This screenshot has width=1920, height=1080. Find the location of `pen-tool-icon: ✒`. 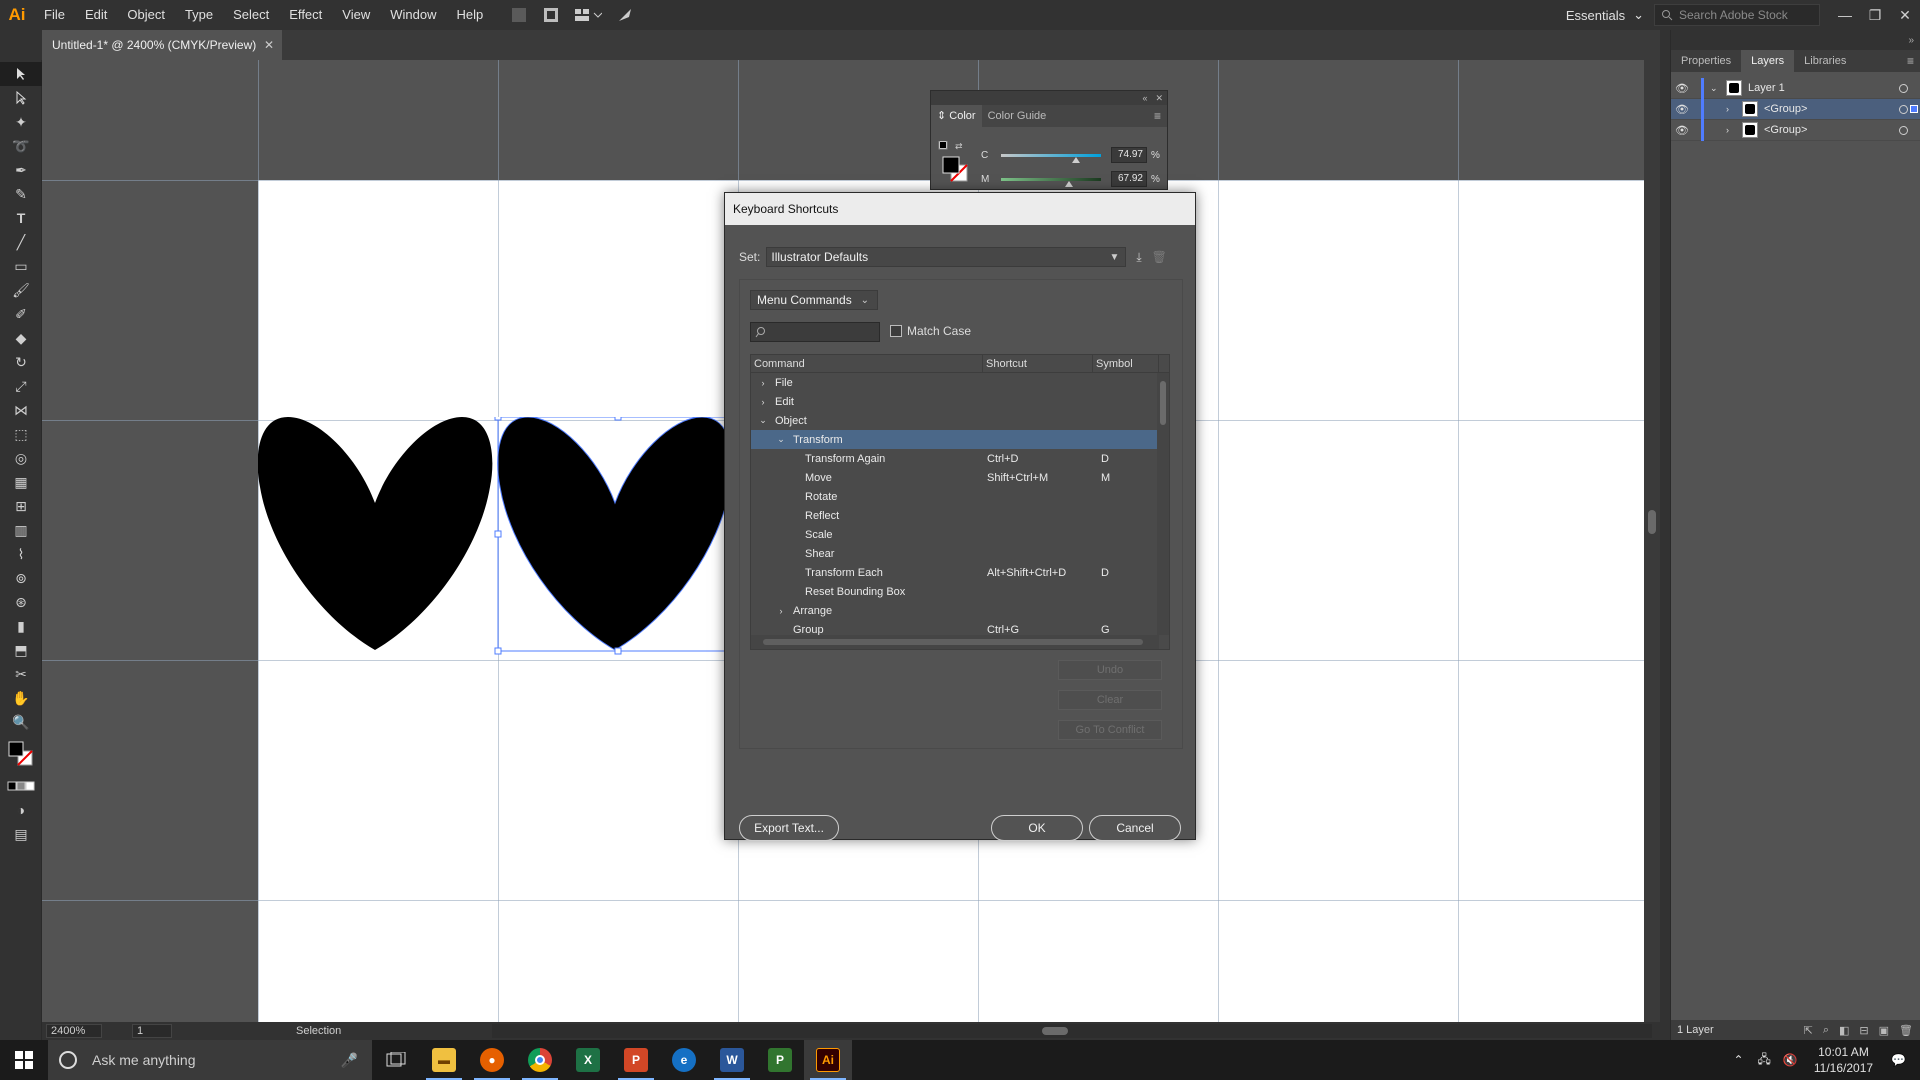

pen-tool-icon: ✒ is located at coordinates (21, 170).